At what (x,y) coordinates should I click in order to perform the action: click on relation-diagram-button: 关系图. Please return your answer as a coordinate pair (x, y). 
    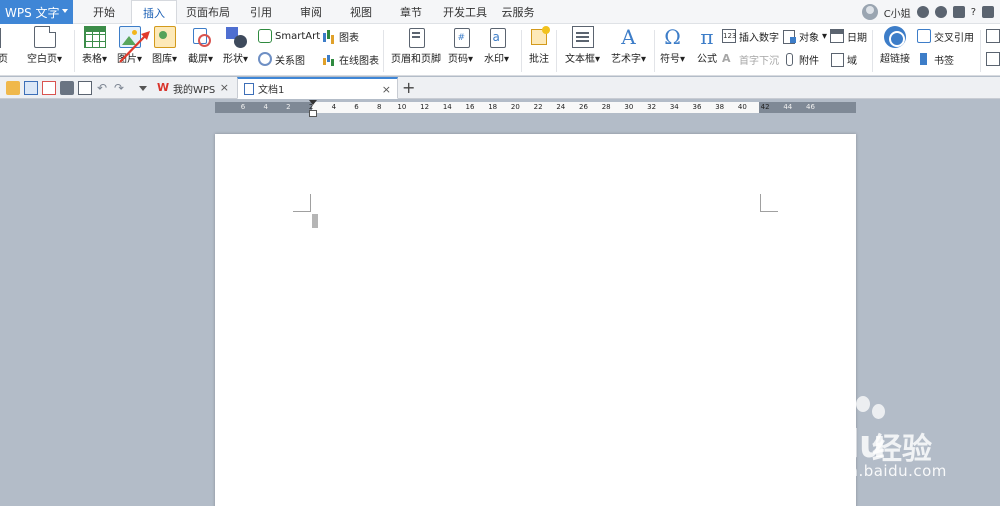
    Looking at the image, I should click on (281, 59).